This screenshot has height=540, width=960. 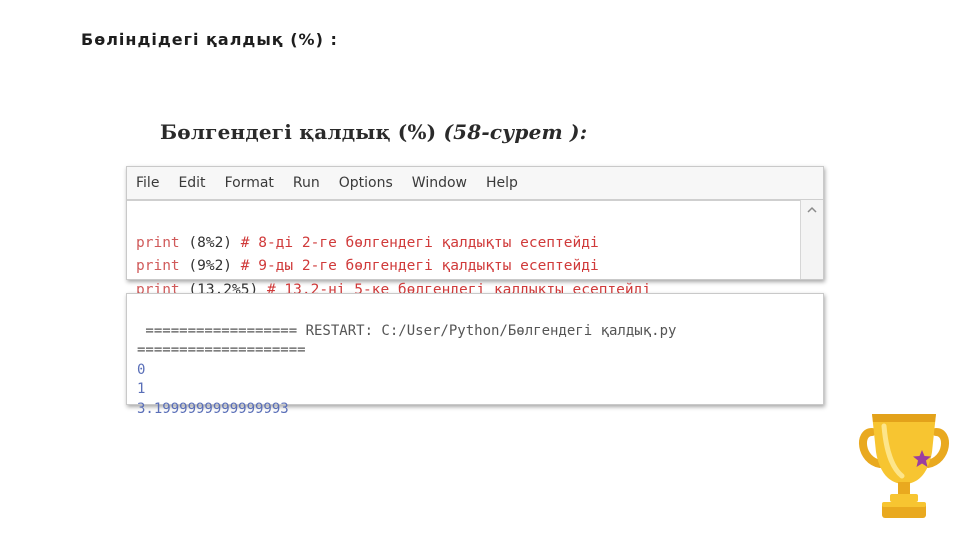 I want to click on menu-file: File, so click(x=147, y=183).